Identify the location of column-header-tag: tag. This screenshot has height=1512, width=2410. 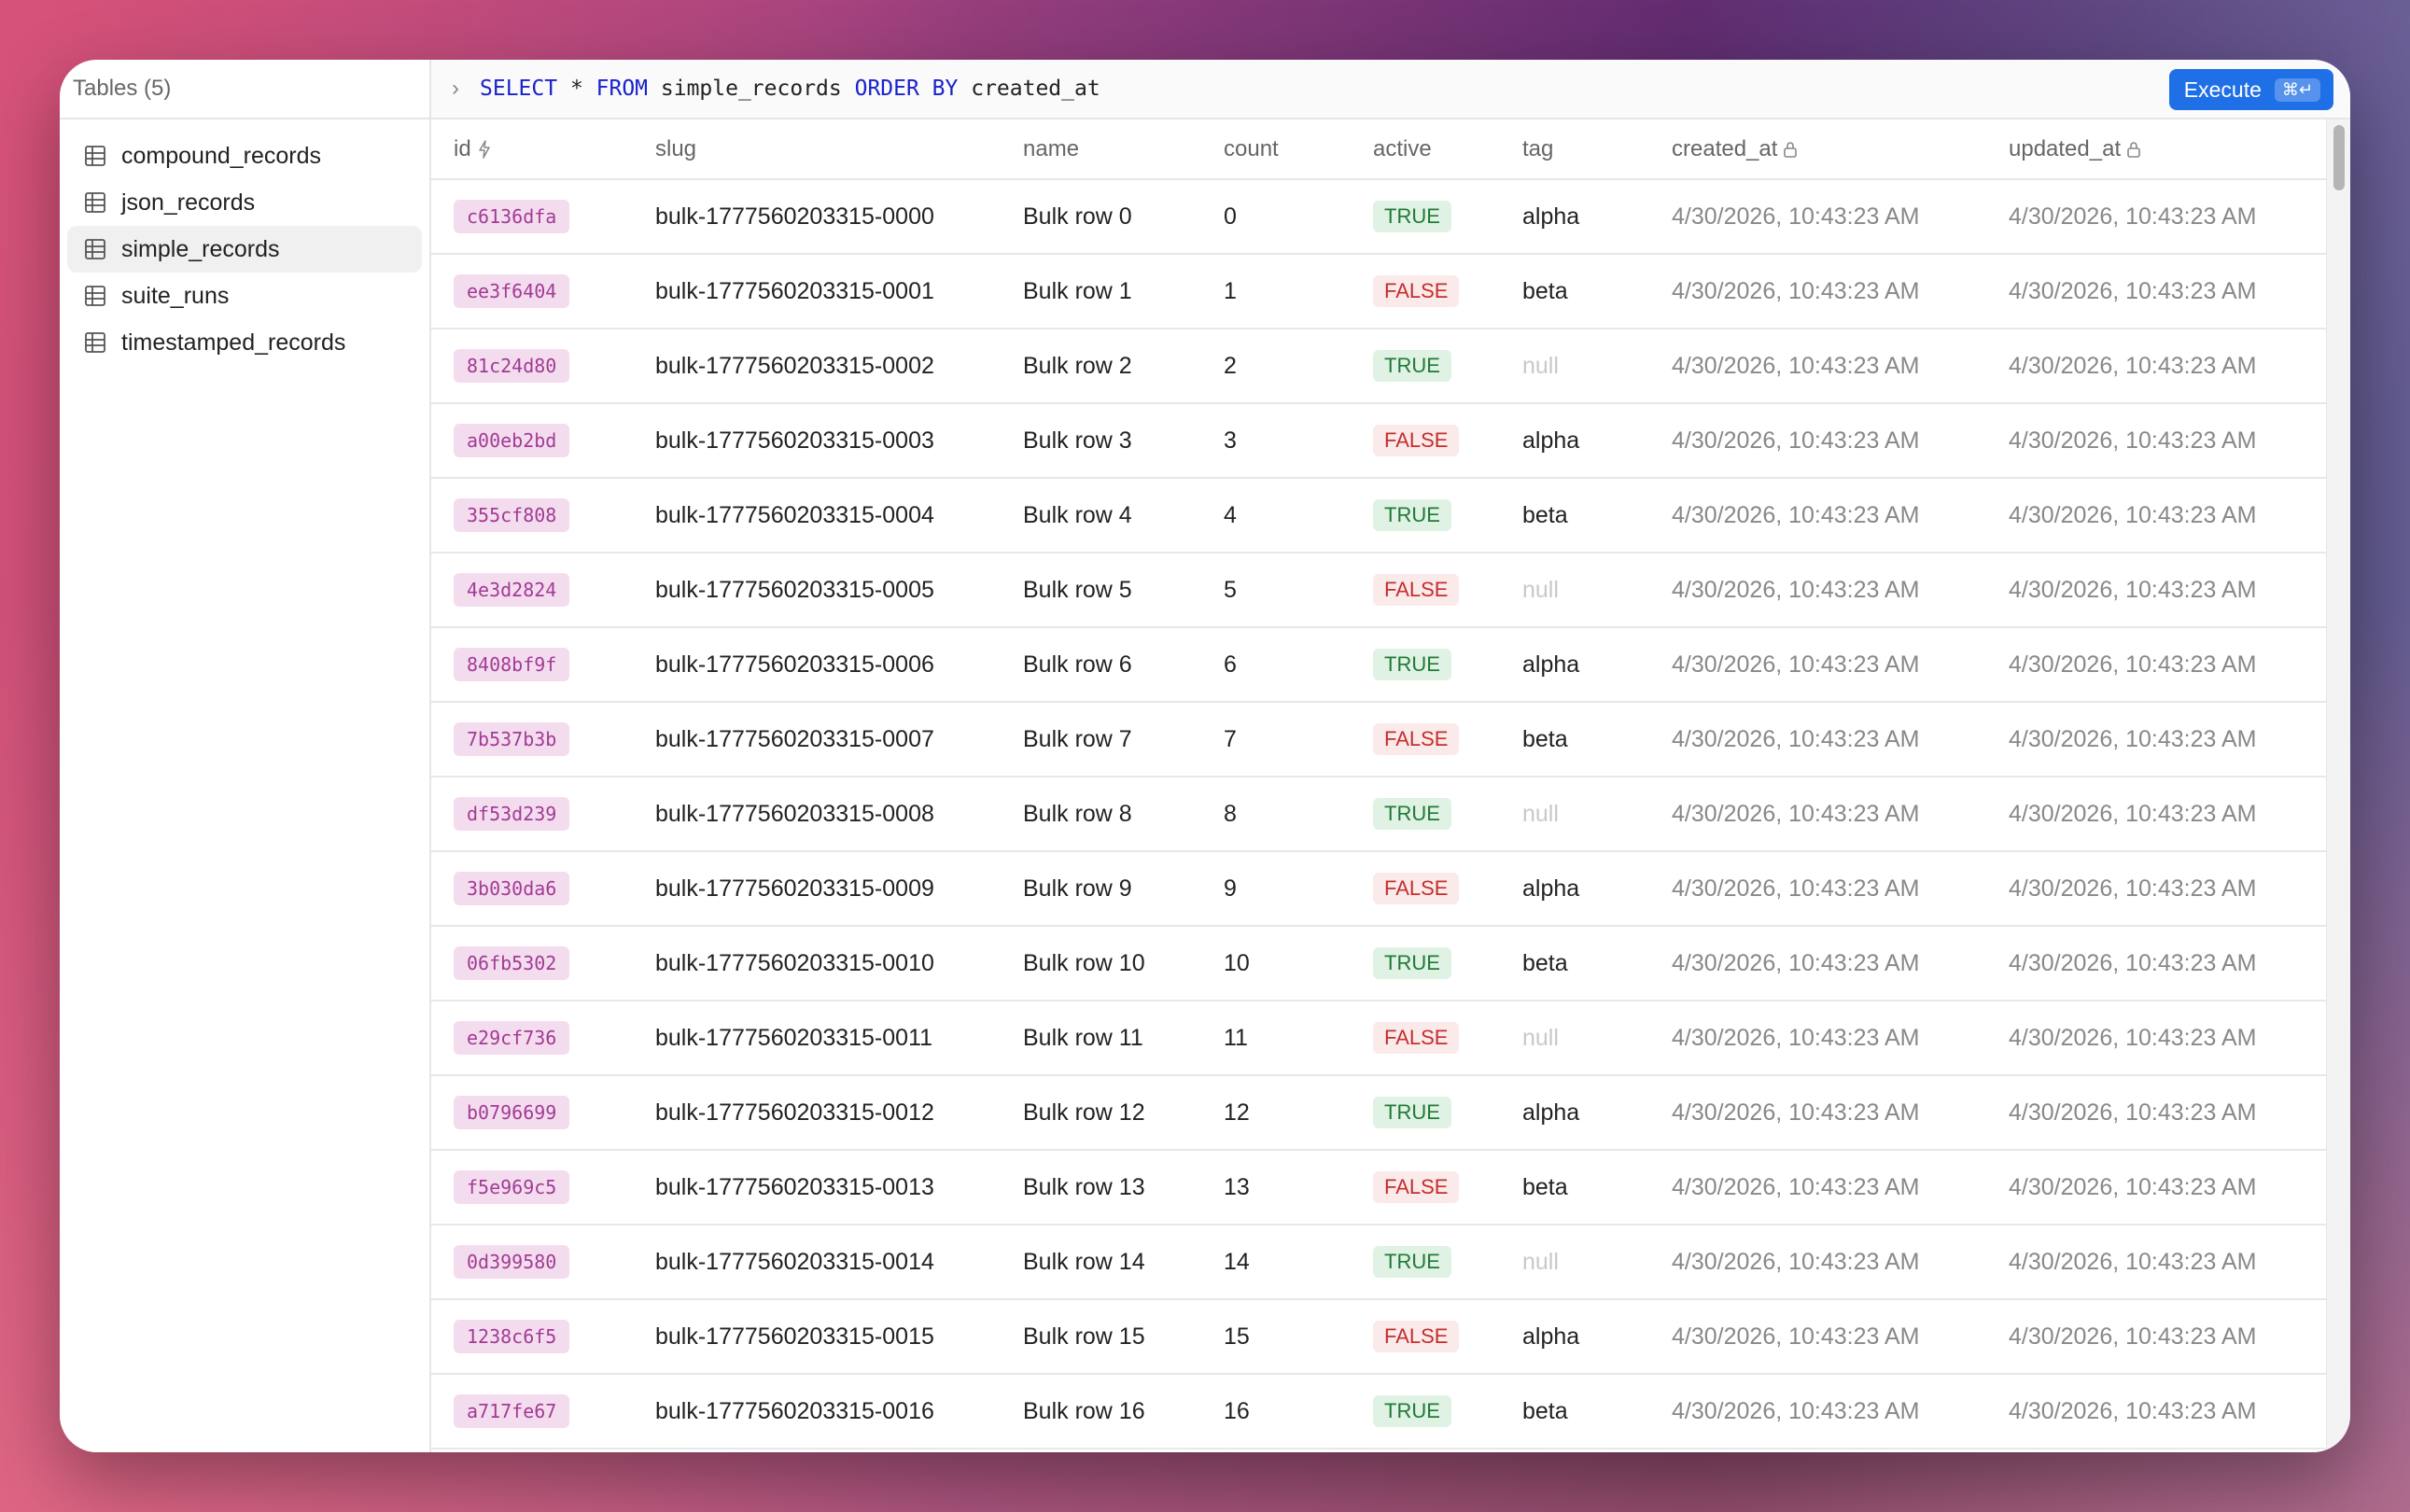
(1597, 149).